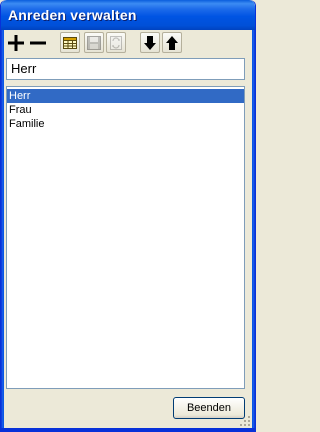  I want to click on table-icon, so click(70, 42).